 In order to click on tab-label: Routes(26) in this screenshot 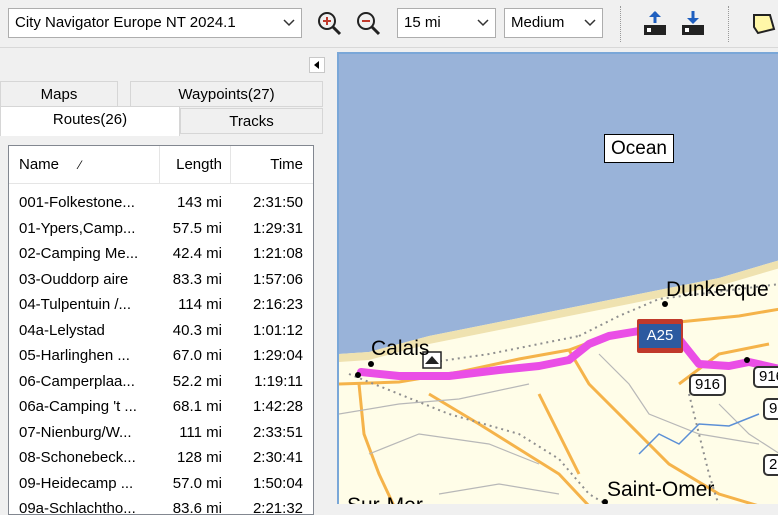, I will do `click(90, 119)`.